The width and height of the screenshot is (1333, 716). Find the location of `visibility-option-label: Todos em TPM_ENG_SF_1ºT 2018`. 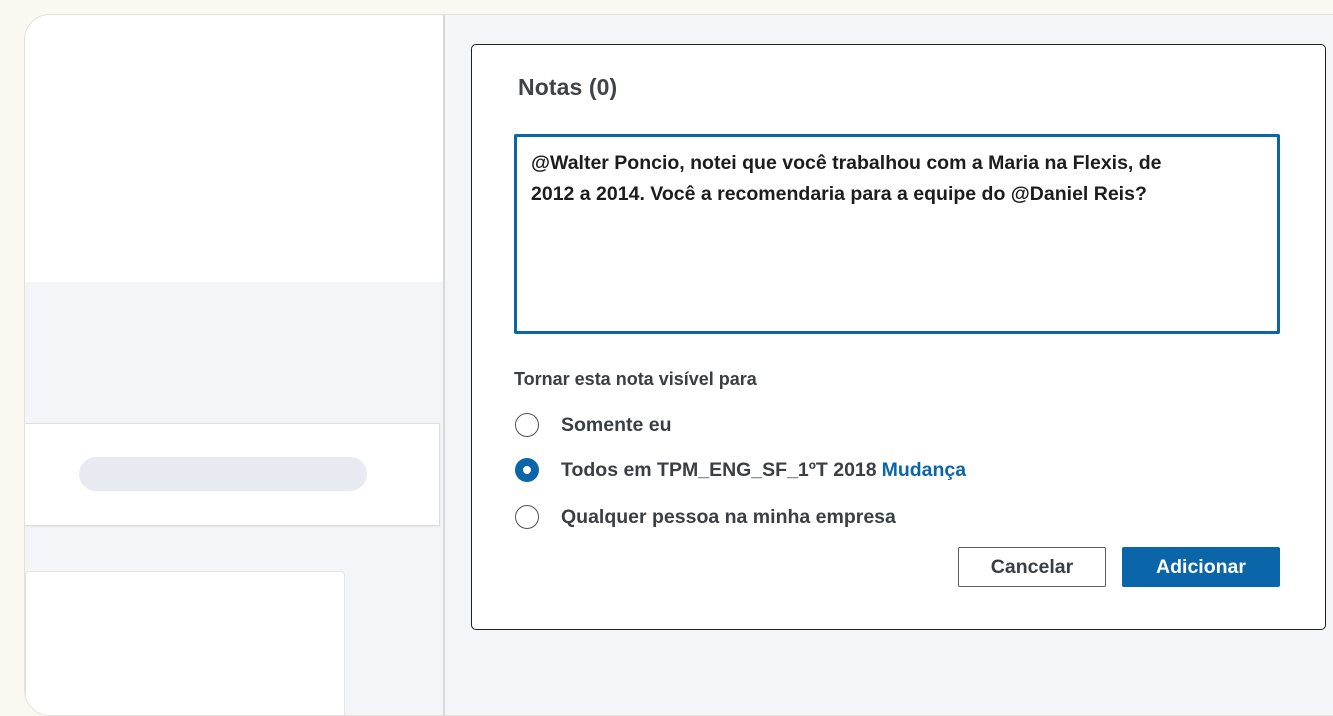

visibility-option-label: Todos em TPM_ENG_SF_1ºT 2018 is located at coordinates (719, 469).